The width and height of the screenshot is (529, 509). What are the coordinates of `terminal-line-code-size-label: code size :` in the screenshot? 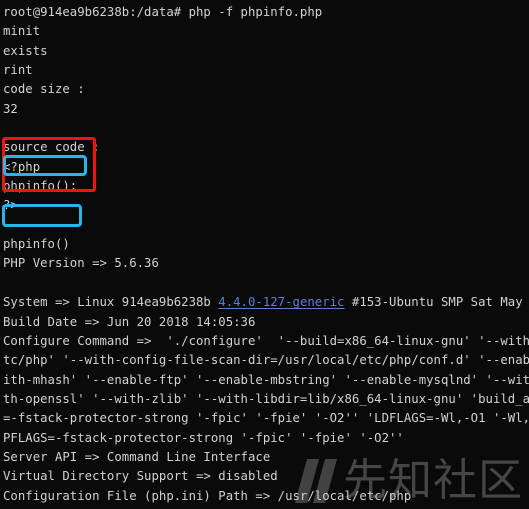 It's located at (44, 89).